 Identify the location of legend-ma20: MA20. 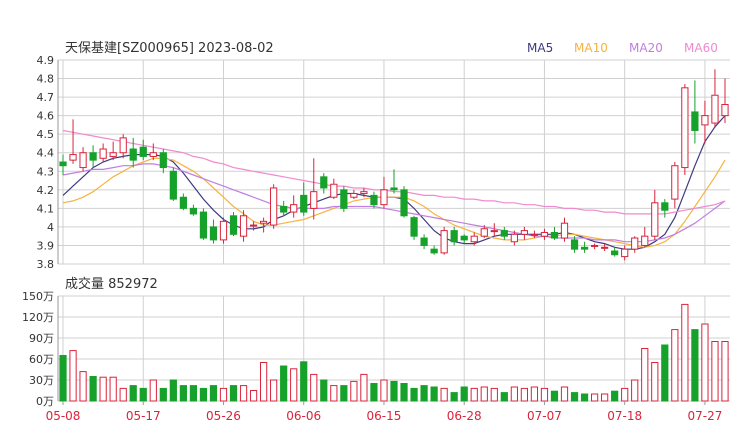
(646, 48).